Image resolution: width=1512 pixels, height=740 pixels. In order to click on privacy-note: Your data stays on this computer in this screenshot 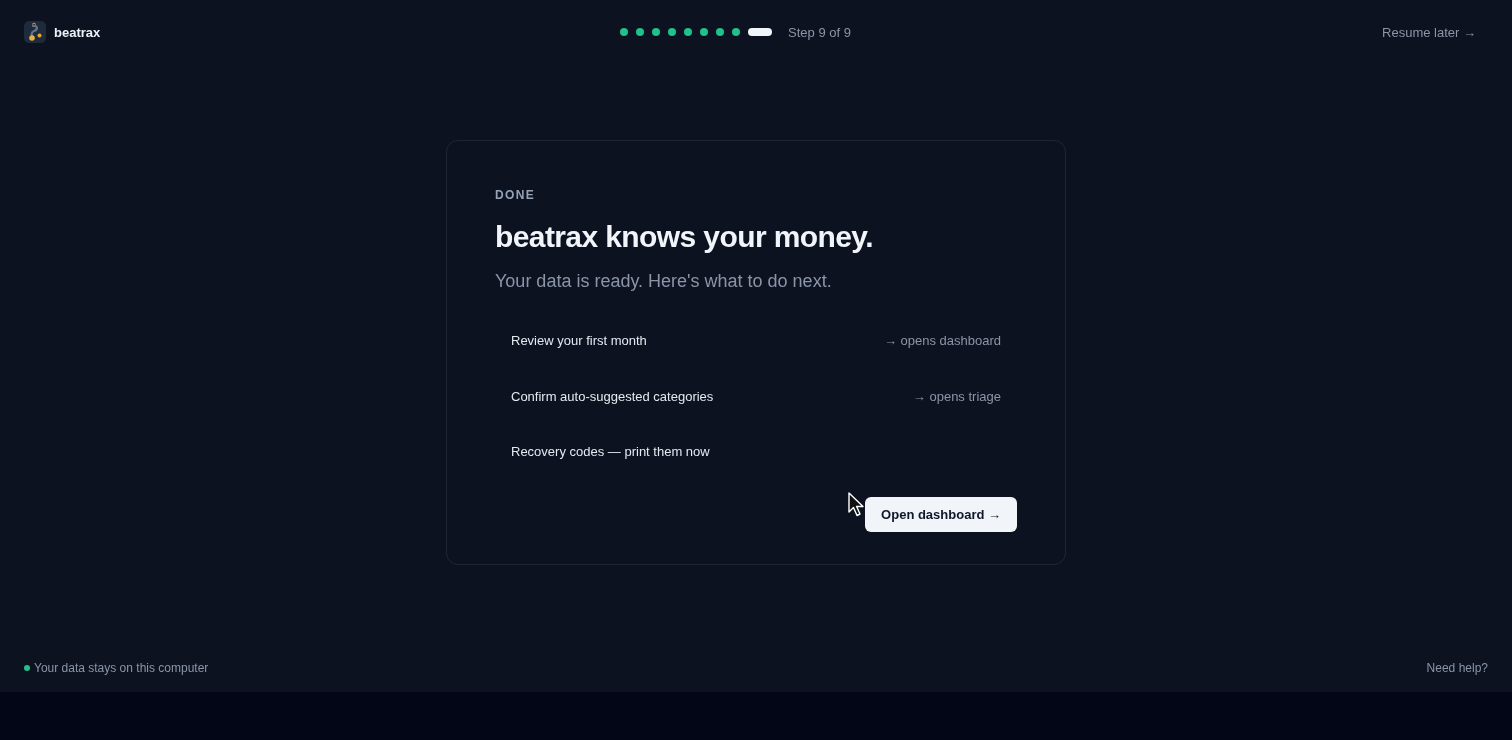, I will do `click(121, 668)`.